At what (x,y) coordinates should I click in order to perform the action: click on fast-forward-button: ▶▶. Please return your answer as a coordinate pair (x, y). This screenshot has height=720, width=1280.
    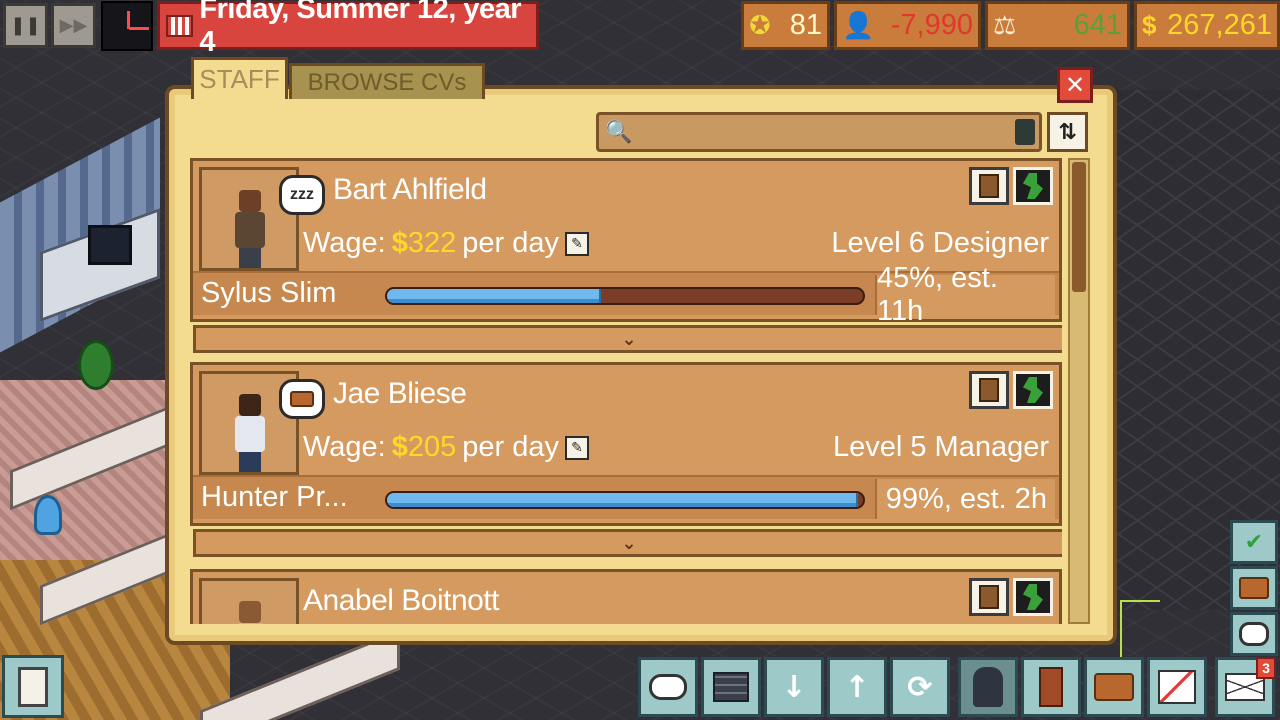
    Looking at the image, I should click on (73, 25).